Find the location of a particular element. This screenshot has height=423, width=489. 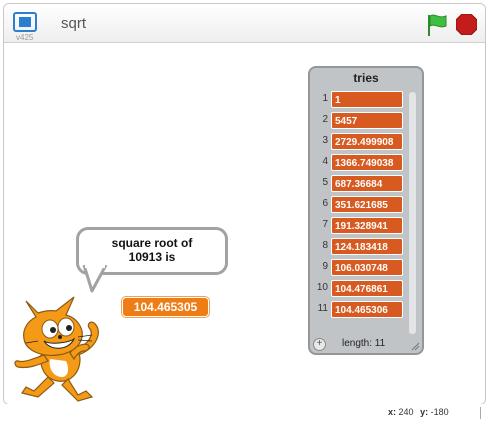

list-item: 11 104.465306 is located at coordinates (366, 309).